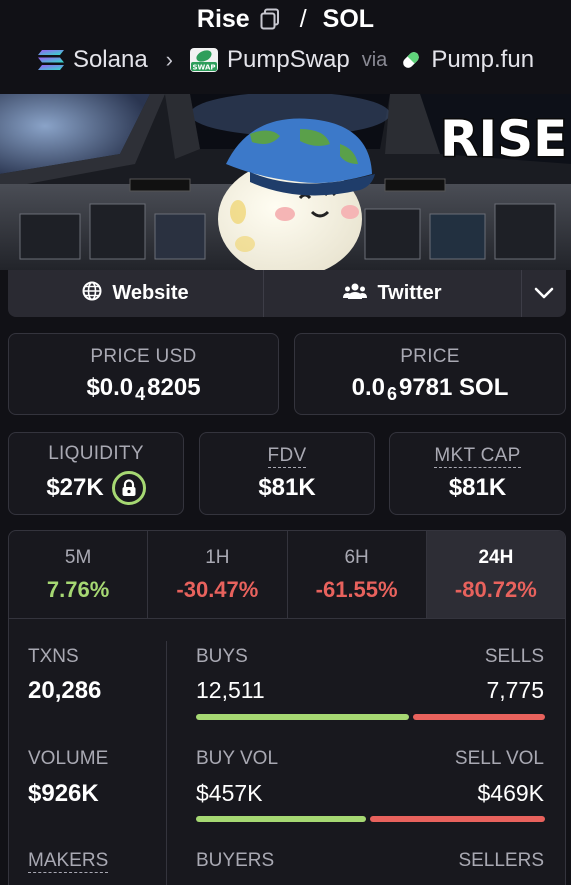  Describe the element at coordinates (96, 453) in the screenshot. I see `liquidity-label: LIQUIDITY` at that location.